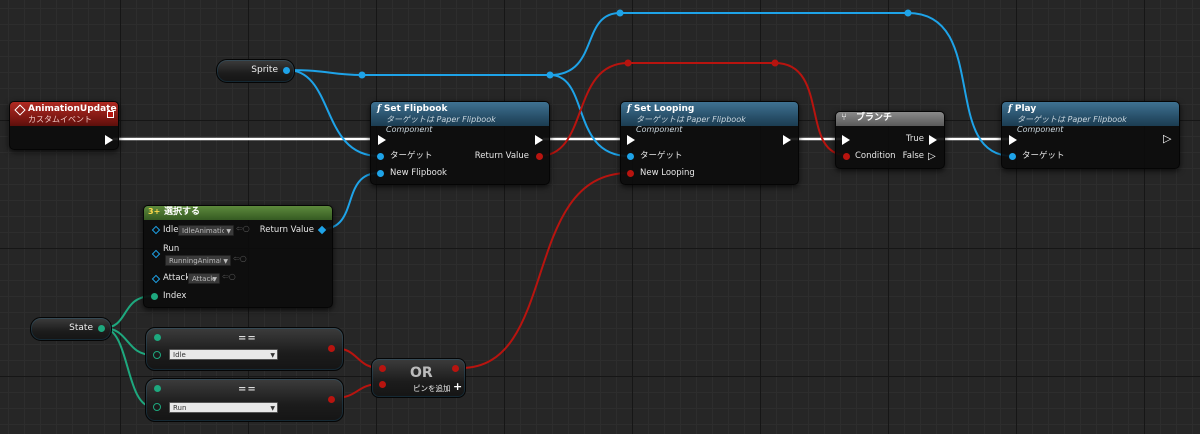  I want to click on state-variable-node: State, so click(71, 329).